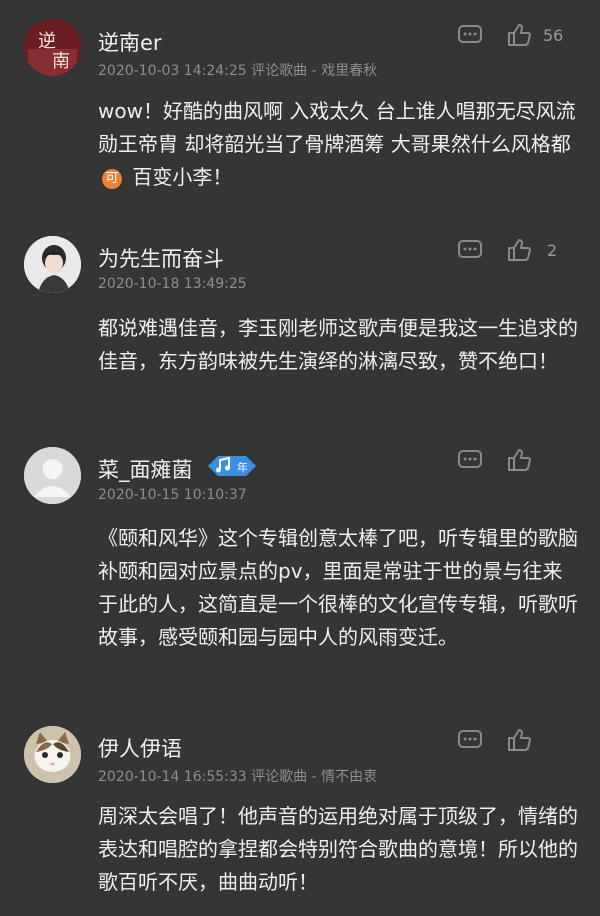 This screenshot has width=600, height=916. I want to click on comment-text-part: 百变小李！, so click(179, 177).